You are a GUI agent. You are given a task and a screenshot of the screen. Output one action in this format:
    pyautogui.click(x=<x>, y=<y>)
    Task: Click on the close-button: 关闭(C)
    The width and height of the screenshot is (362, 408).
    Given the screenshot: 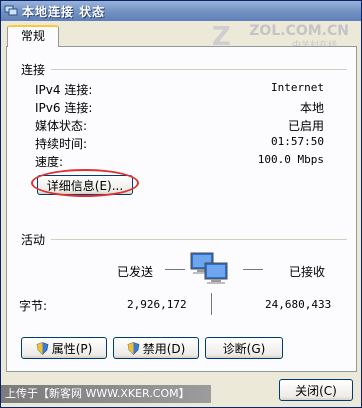 What is the action you would take?
    pyautogui.click(x=316, y=390)
    